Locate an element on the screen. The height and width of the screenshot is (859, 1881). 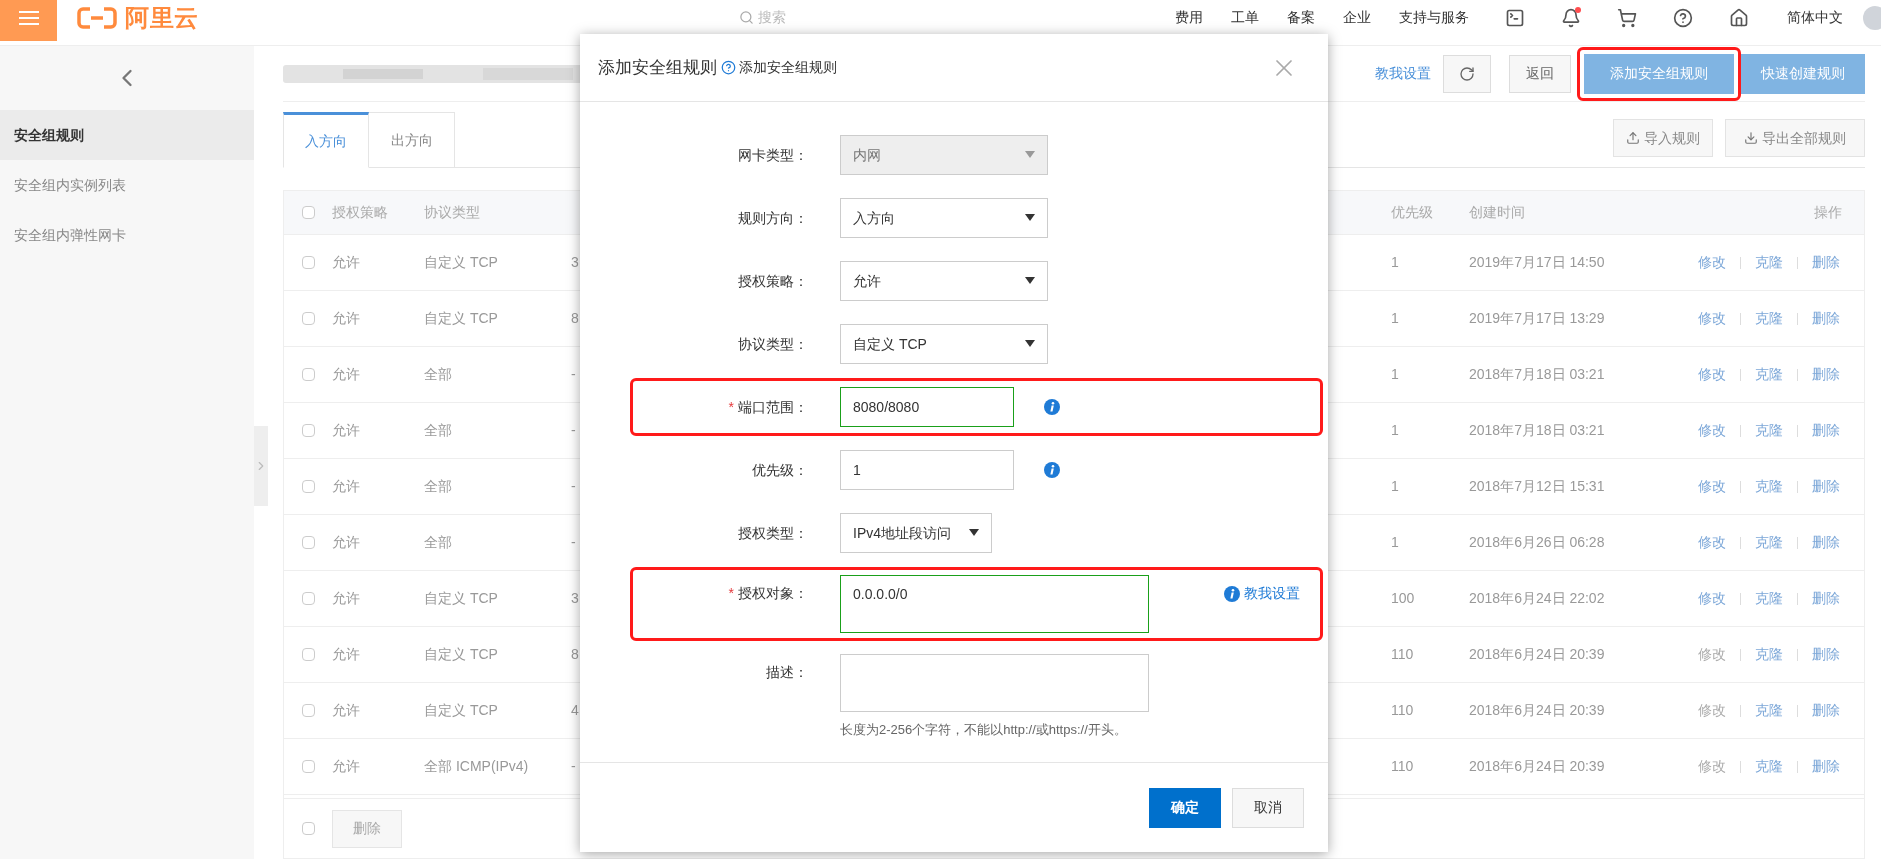
import-button: 导入规则 is located at coordinates (1663, 138).